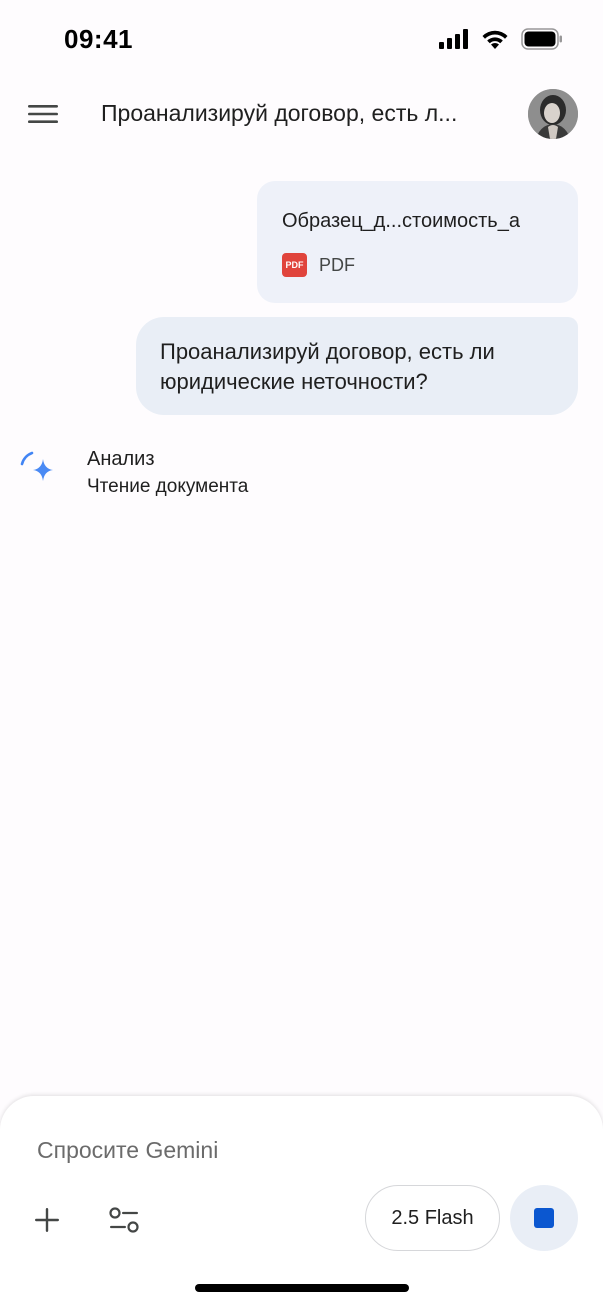  I want to click on status-bar: 09:41, so click(301, 40).